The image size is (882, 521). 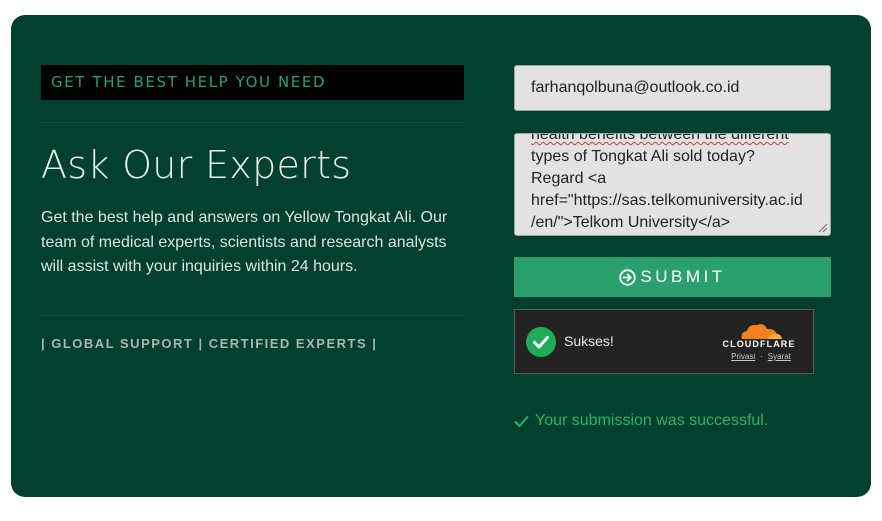 What do you see at coordinates (822, 227) in the screenshot?
I see `resize-handle-icon` at bounding box center [822, 227].